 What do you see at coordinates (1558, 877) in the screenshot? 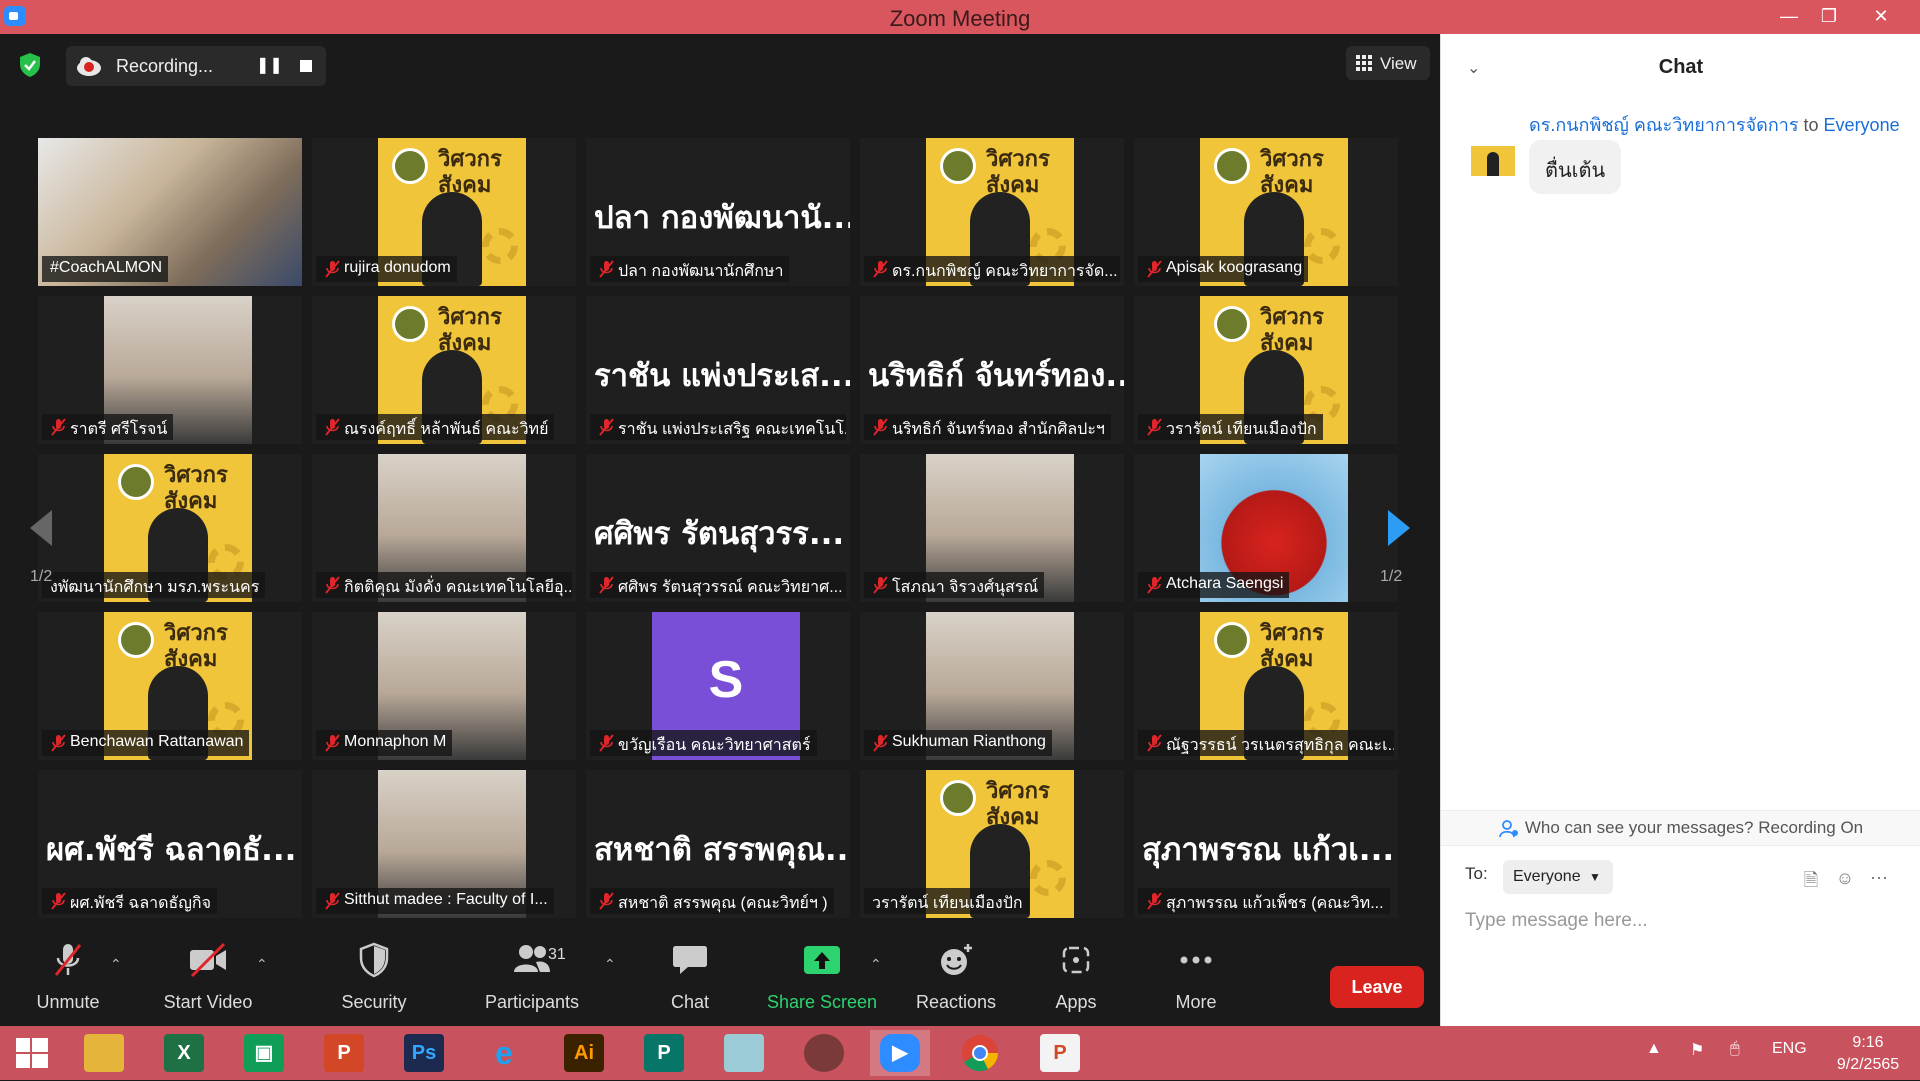
I see `recipient-dropdown: Everyone ▼` at bounding box center [1558, 877].